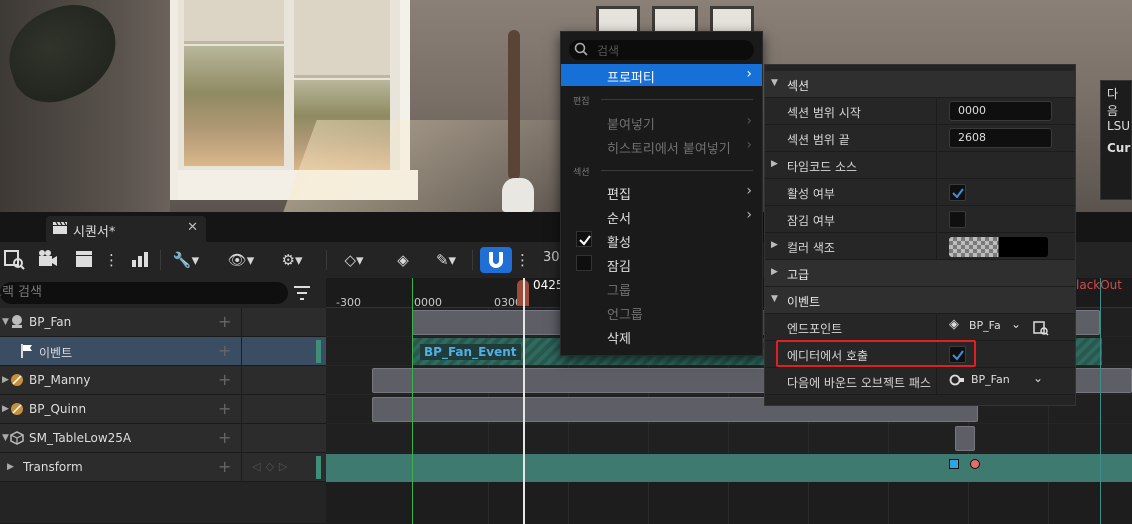 This screenshot has height=524, width=1132. What do you see at coordinates (1000, 138) in the screenshot?
I see `range-end-field: 2608` at bounding box center [1000, 138].